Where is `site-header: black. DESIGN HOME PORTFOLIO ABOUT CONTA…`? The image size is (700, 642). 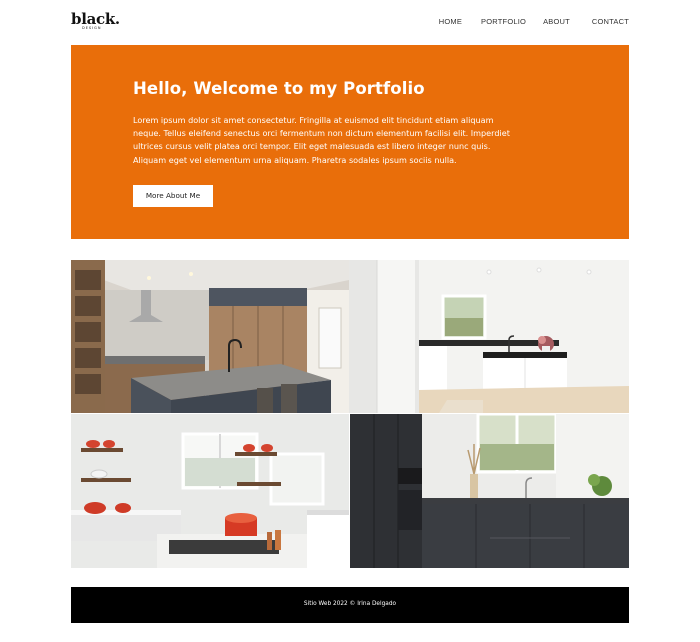
site-header: black. DESIGN HOME PORTFOLIO ABOUT CONTA… is located at coordinates (350, 23).